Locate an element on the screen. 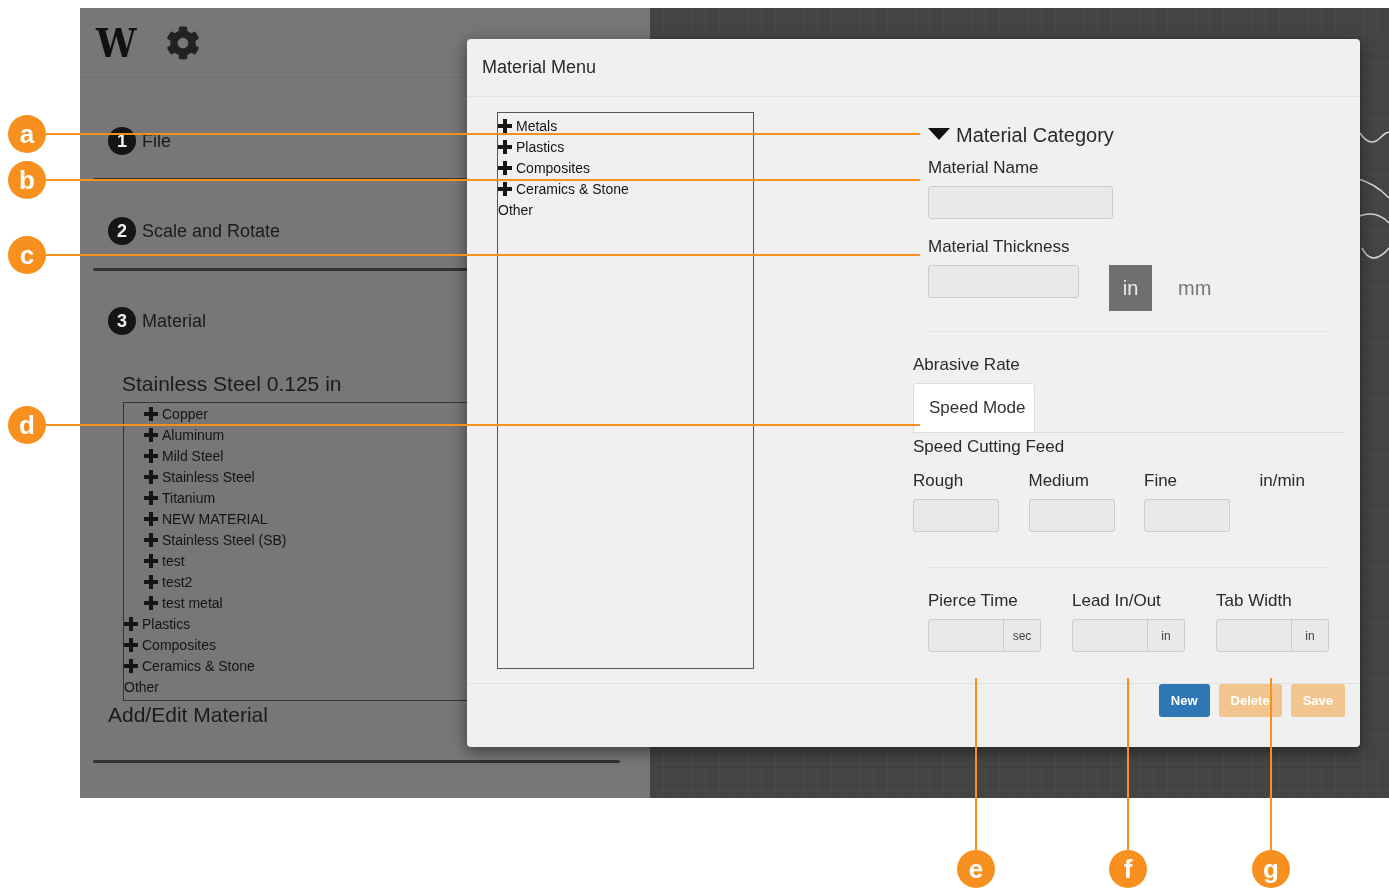 The width and height of the screenshot is (1389, 888). callout-badge: f is located at coordinates (1128, 869).